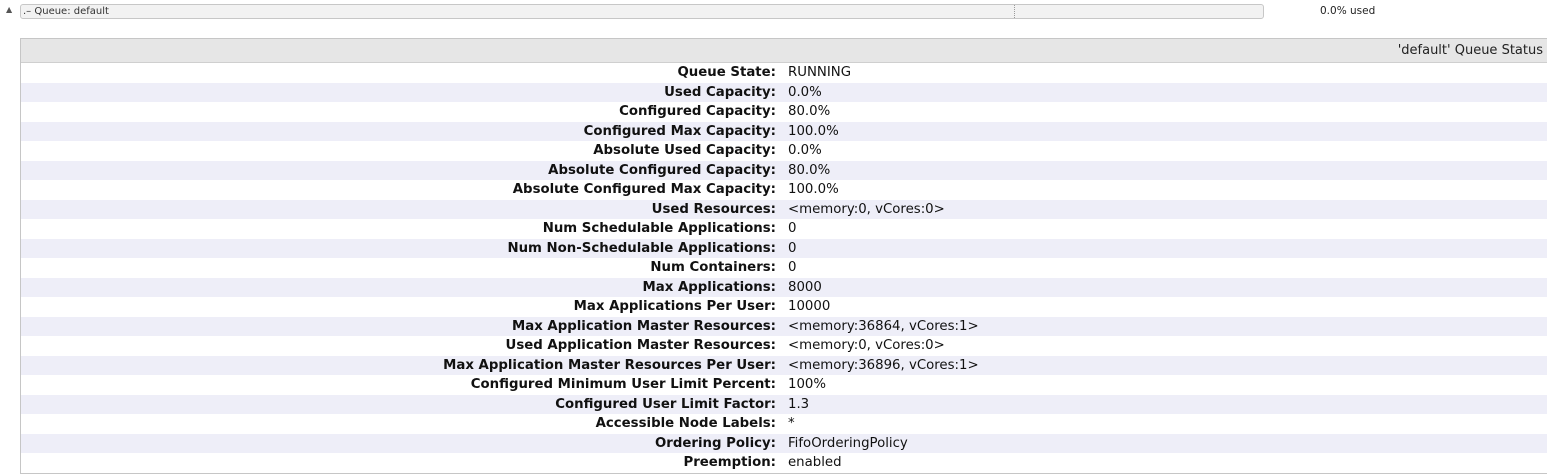  I want to click on row-value: 8000, so click(805, 287).